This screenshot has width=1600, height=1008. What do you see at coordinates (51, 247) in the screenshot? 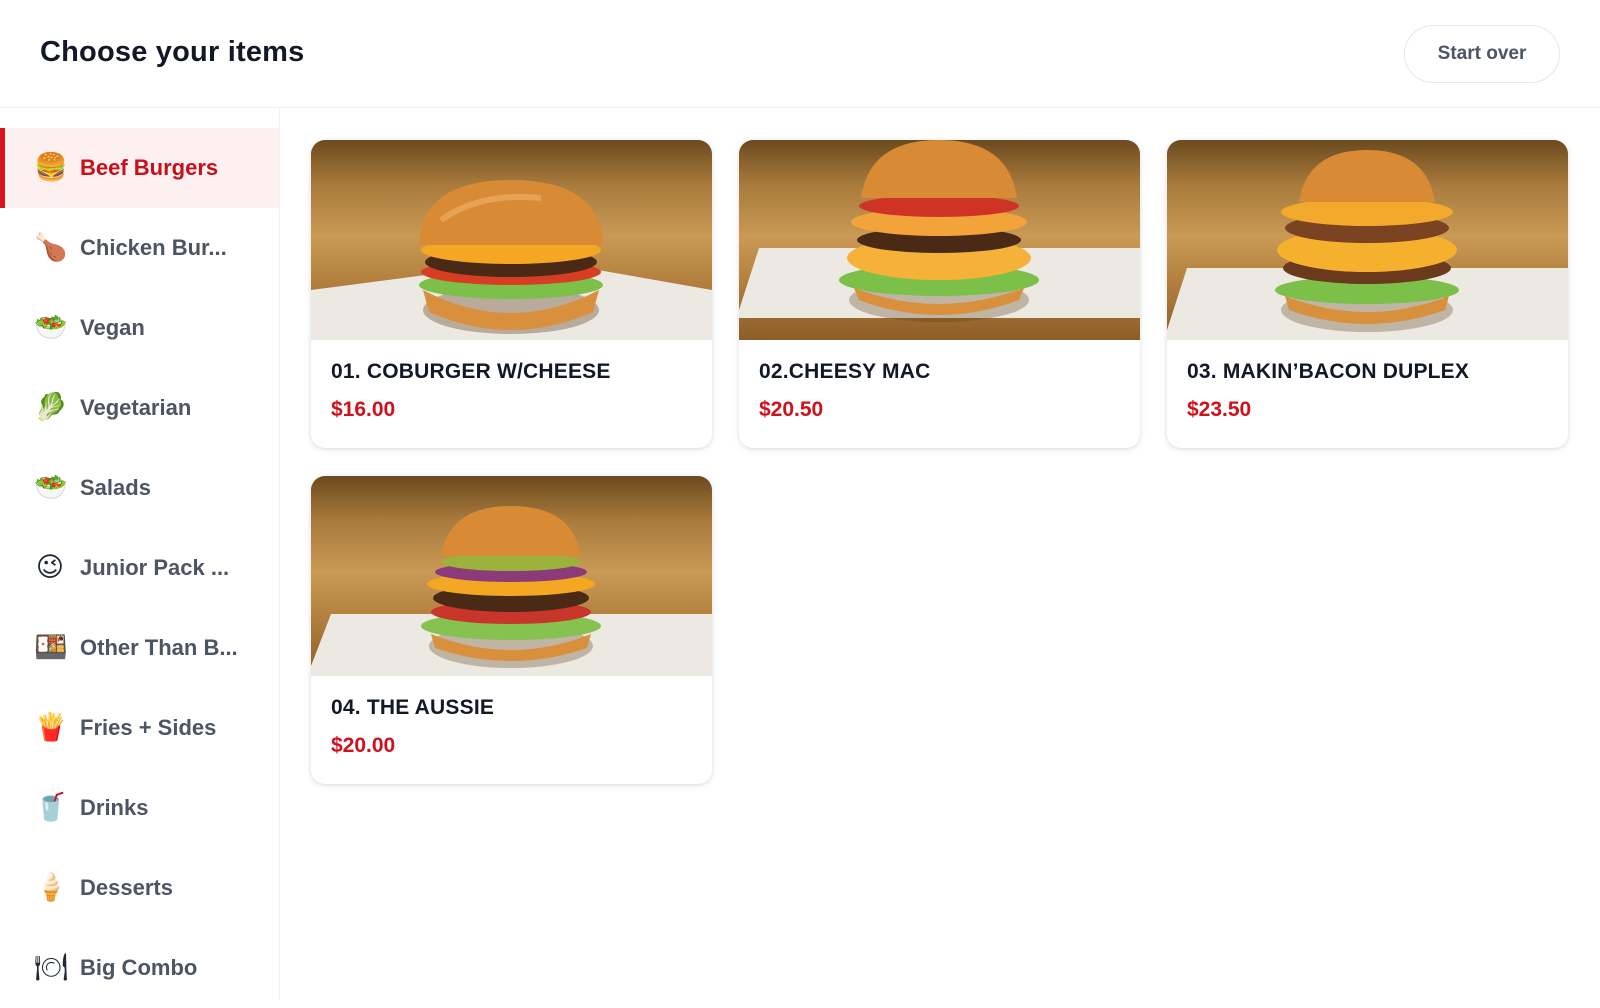
I see `chicken-leg-icon: 🍗` at bounding box center [51, 247].